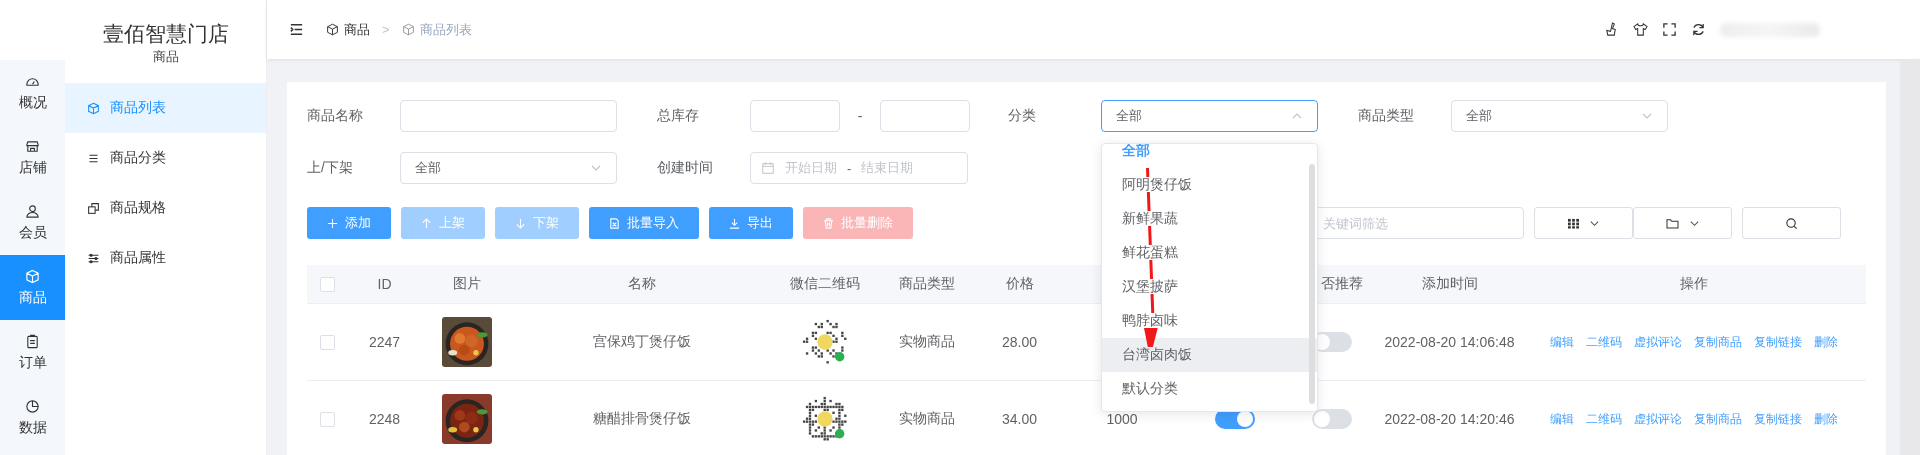 Image resolution: width=1920 pixels, height=455 pixels. What do you see at coordinates (1332, 419) in the screenshot?
I see `recommend-toggle` at bounding box center [1332, 419].